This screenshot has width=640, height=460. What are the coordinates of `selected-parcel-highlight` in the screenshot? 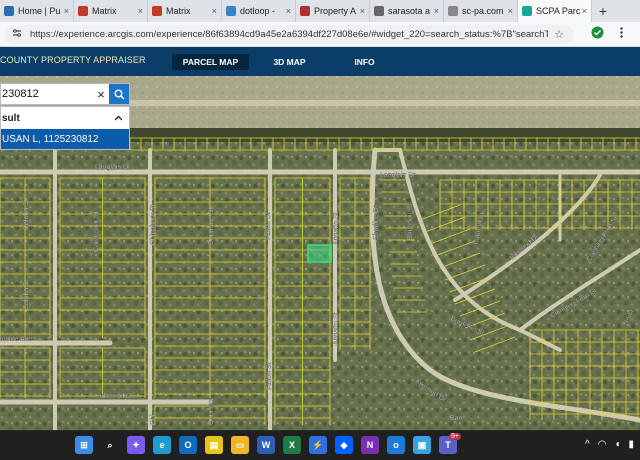 It's located at (319, 253).